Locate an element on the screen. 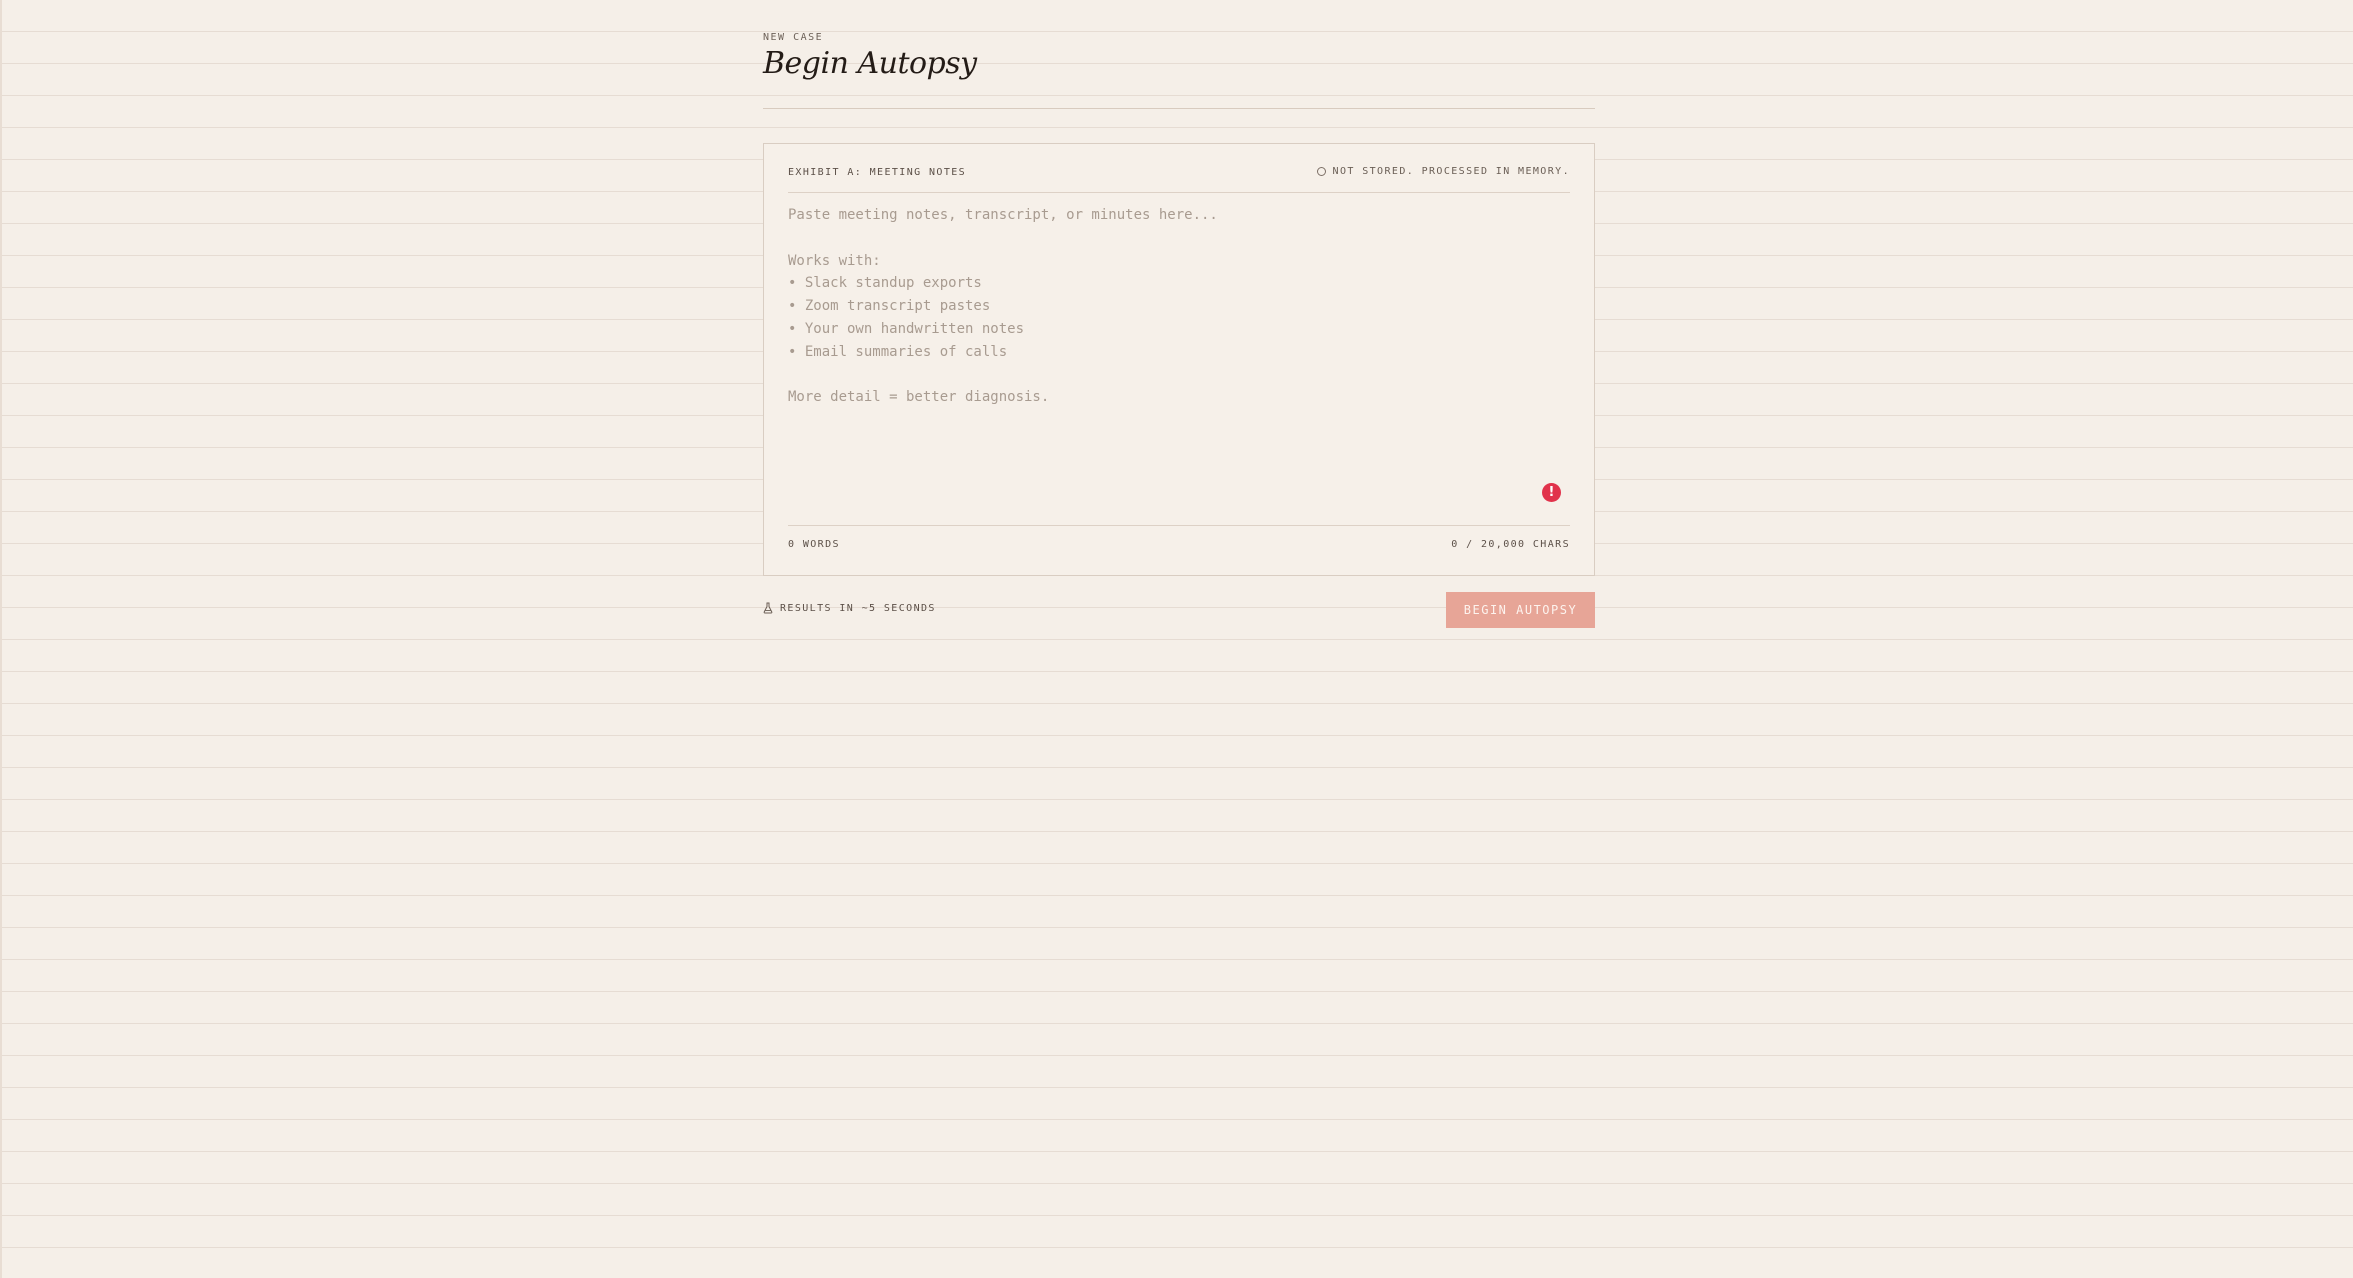  page-title: Begin Autopsy is located at coordinates (870, 63).